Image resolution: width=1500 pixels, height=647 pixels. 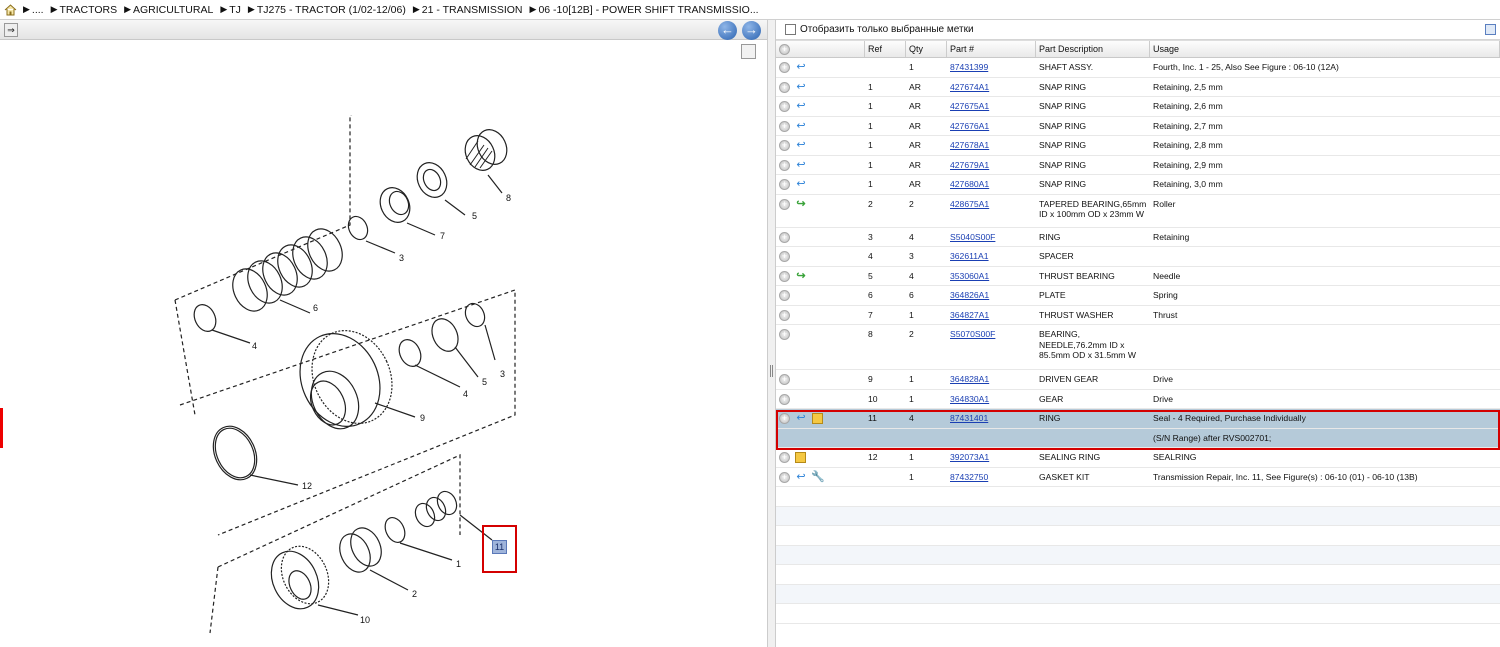 I want to click on part-number-link: 87431401, so click(x=991, y=418).